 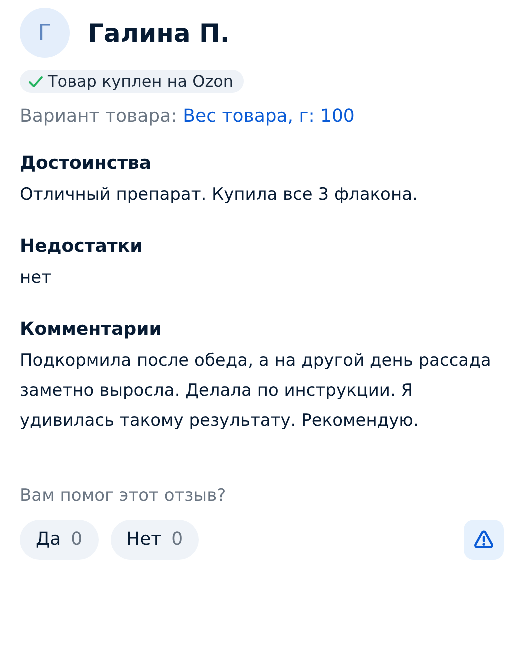 I want to click on section-heading: Недостатки, so click(x=82, y=246).